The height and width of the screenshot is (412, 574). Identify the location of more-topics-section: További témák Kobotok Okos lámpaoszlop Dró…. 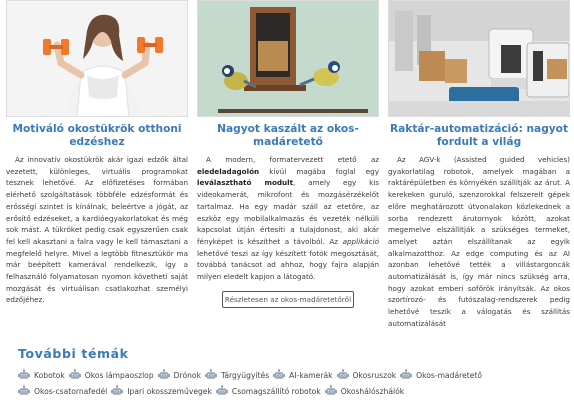
(292, 372).